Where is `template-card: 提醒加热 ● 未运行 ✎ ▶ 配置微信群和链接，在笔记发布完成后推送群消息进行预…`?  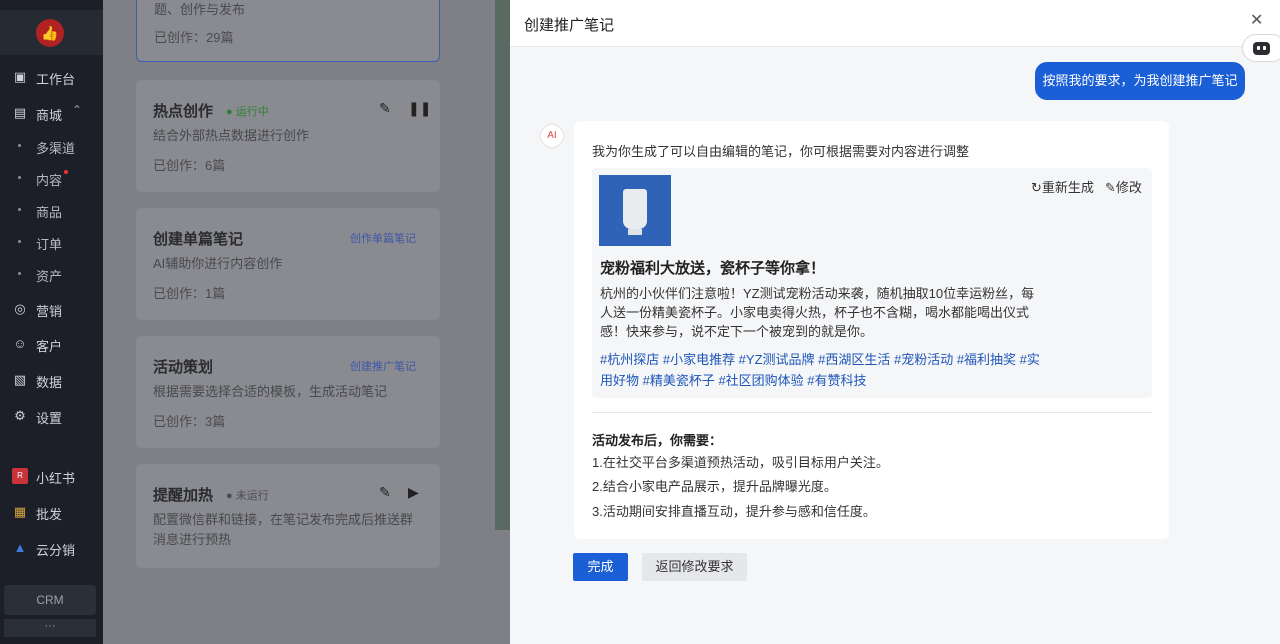
template-card: 提醒加热 ● 未运行 ✎ ▶ 配置微信群和链接，在笔记发布完成后推送群消息进行预… is located at coordinates (288, 516).